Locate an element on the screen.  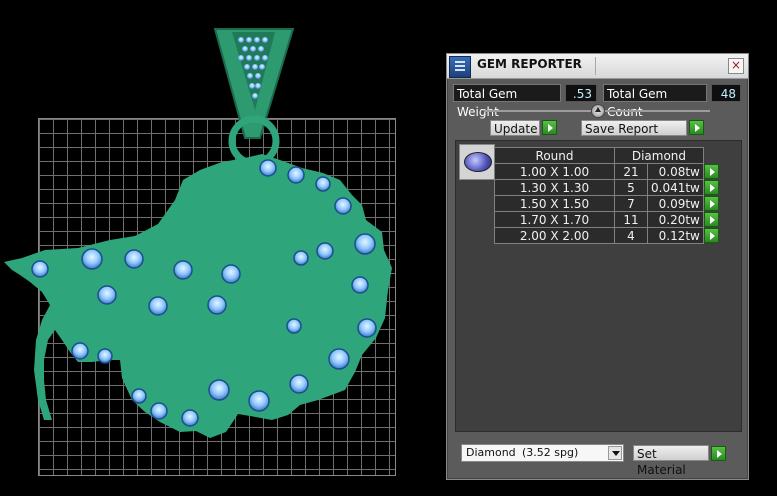
material-header: Diamond is located at coordinates (659, 155).